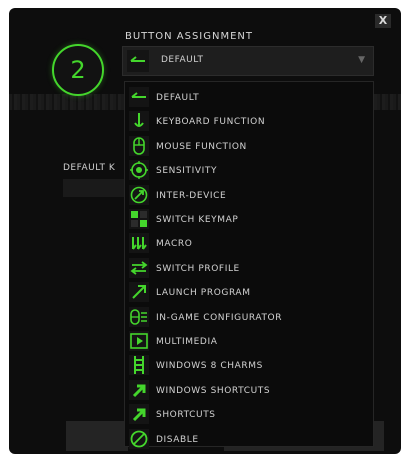 The image size is (411, 460). I want to click on menu-item-label: IN-GAME CONFIGURATOR, so click(219, 317).